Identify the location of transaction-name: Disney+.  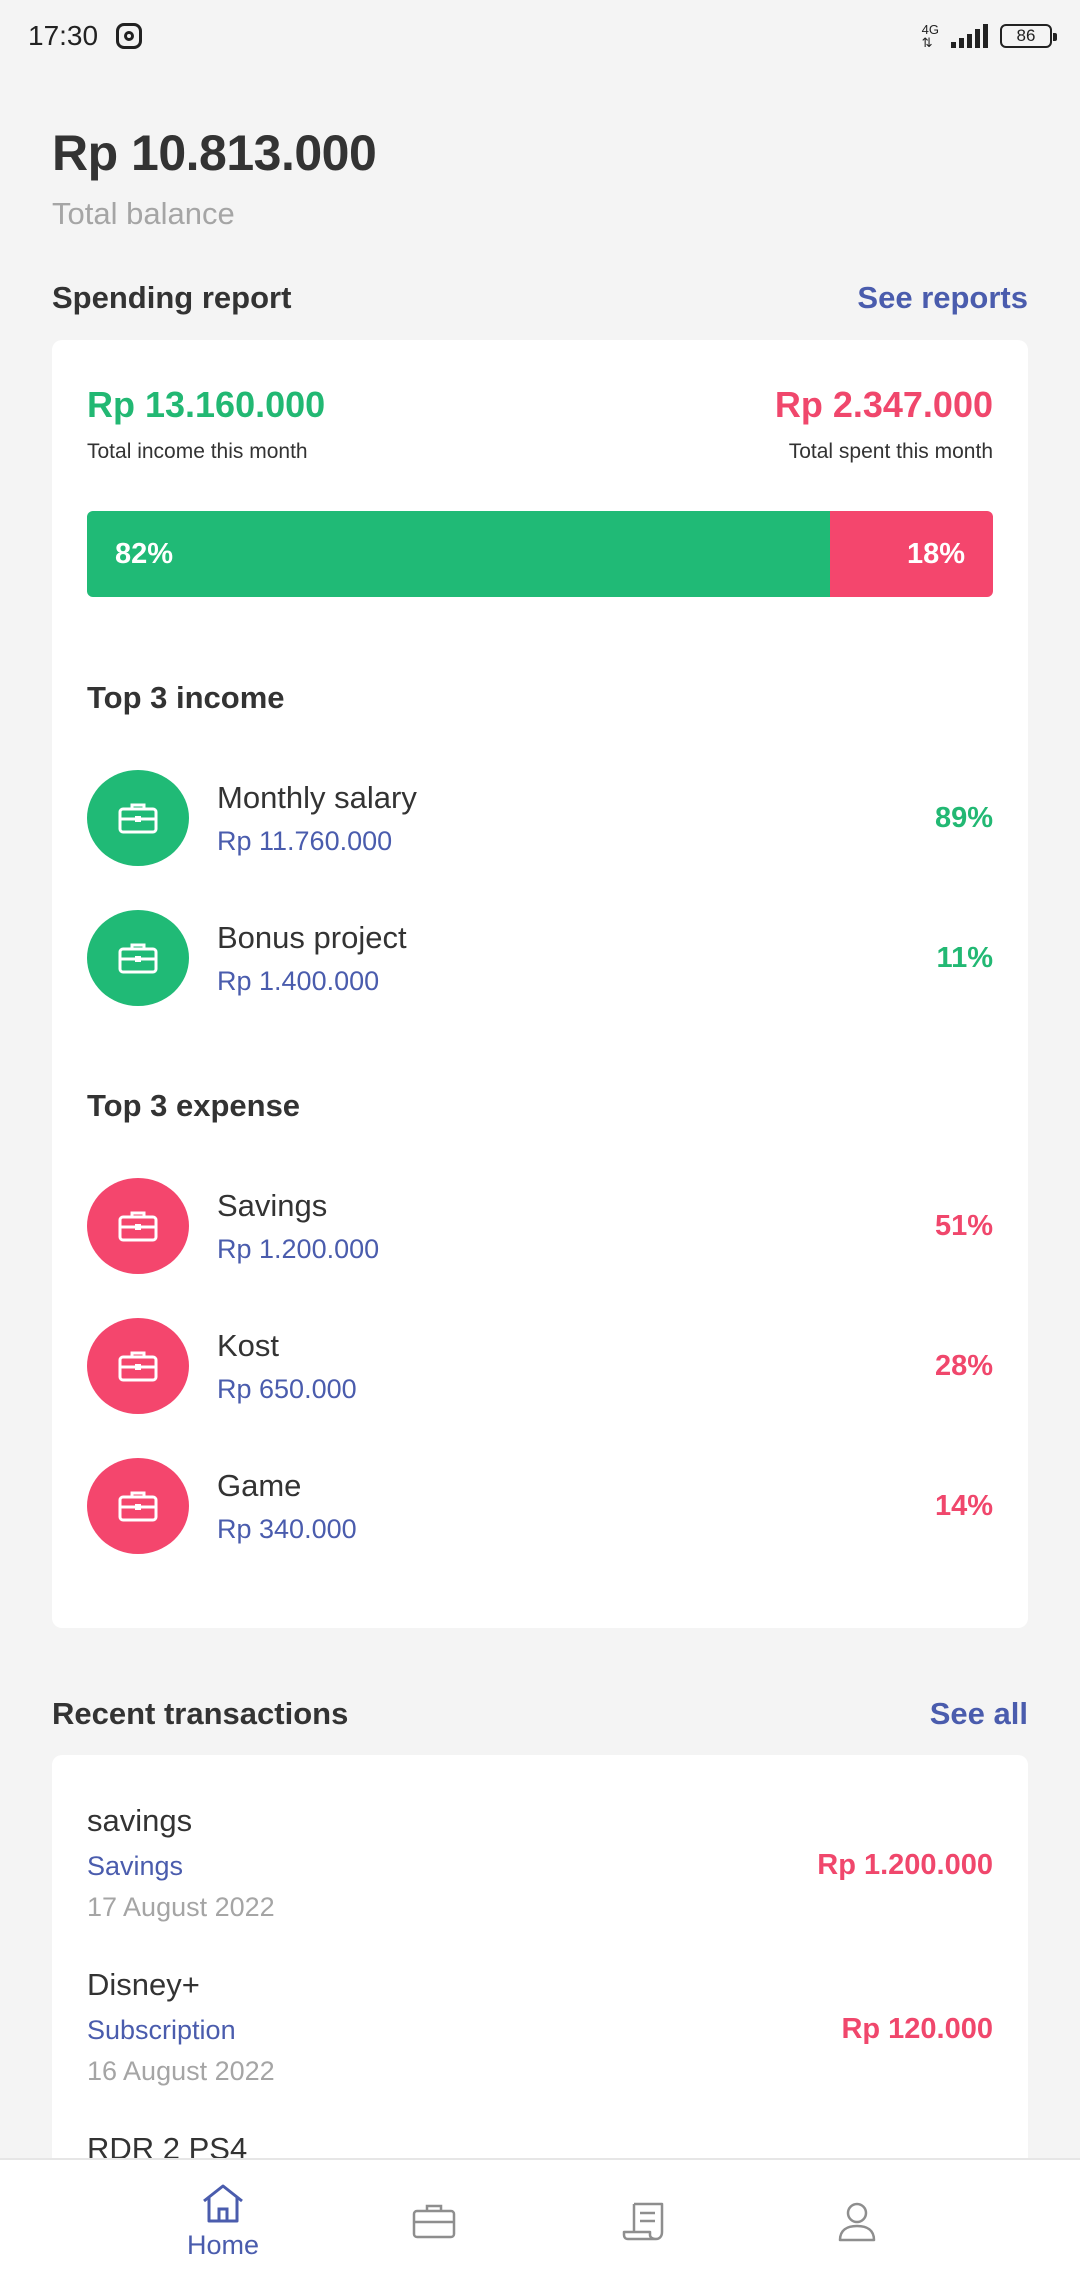
(143, 1984).